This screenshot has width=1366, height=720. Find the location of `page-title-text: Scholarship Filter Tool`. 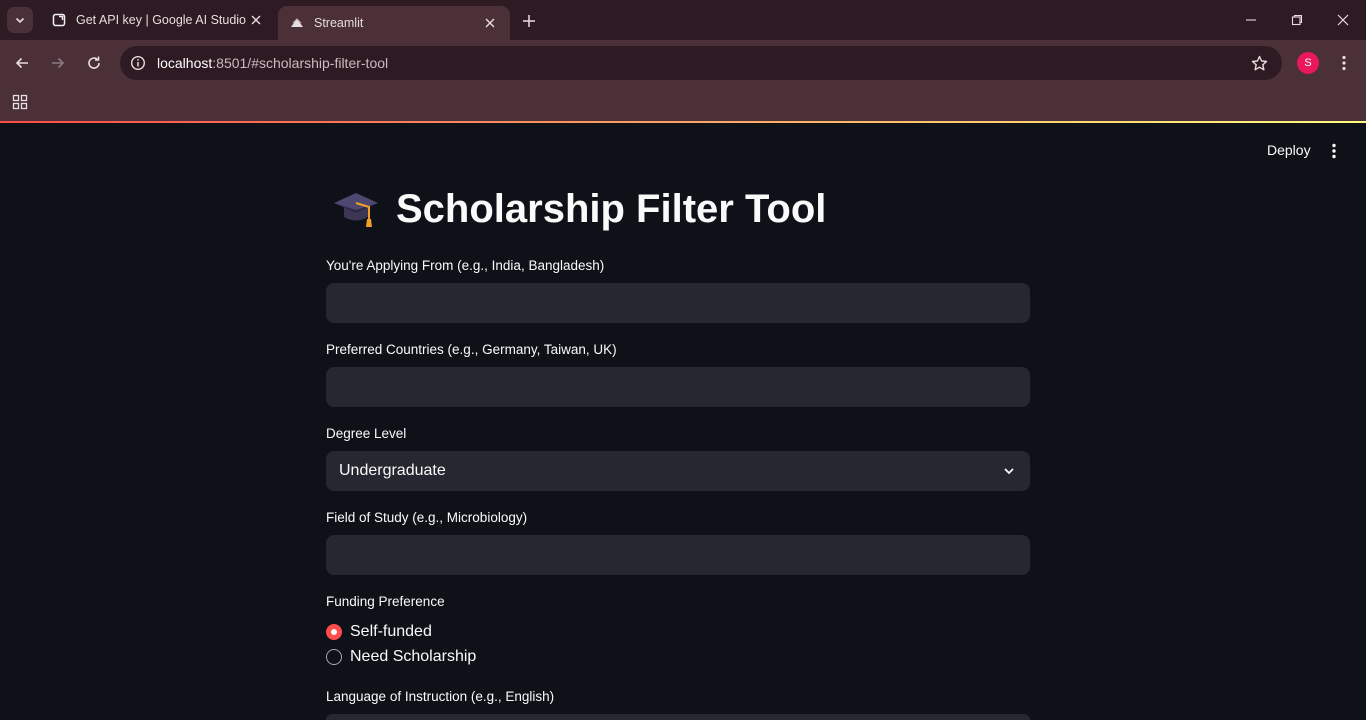

page-title-text: Scholarship Filter Tool is located at coordinates (611, 208).